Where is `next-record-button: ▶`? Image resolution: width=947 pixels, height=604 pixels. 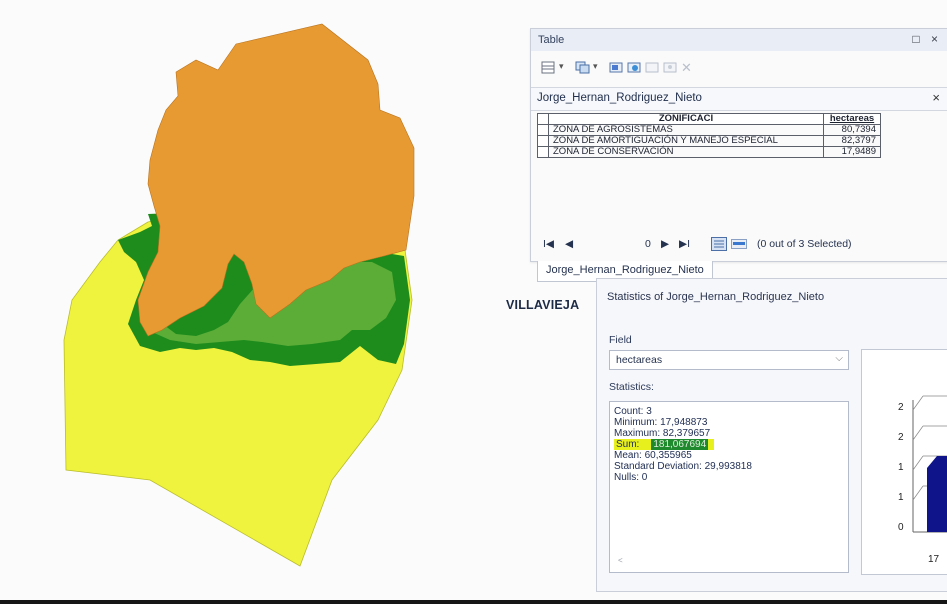
next-record-button: ▶ is located at coordinates (665, 244).